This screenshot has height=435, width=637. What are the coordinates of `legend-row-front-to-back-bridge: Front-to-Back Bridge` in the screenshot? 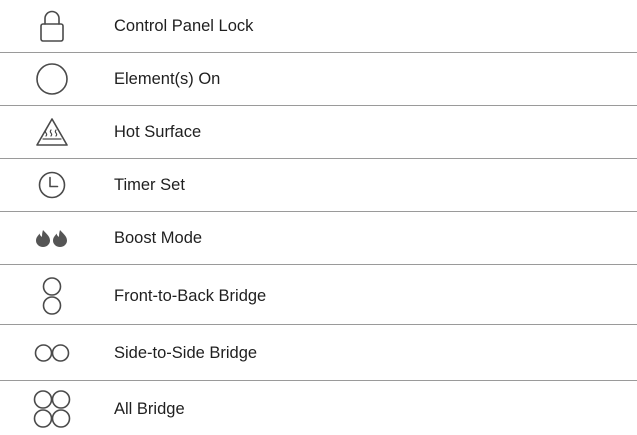 It's located at (318, 296).